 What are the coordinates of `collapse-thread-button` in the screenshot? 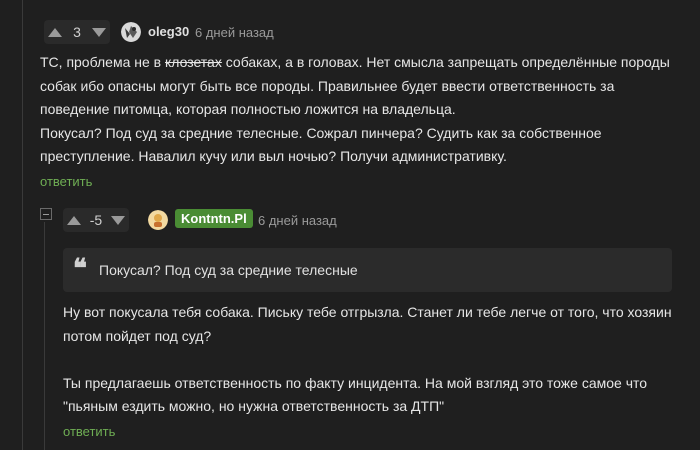 It's located at (46, 214).